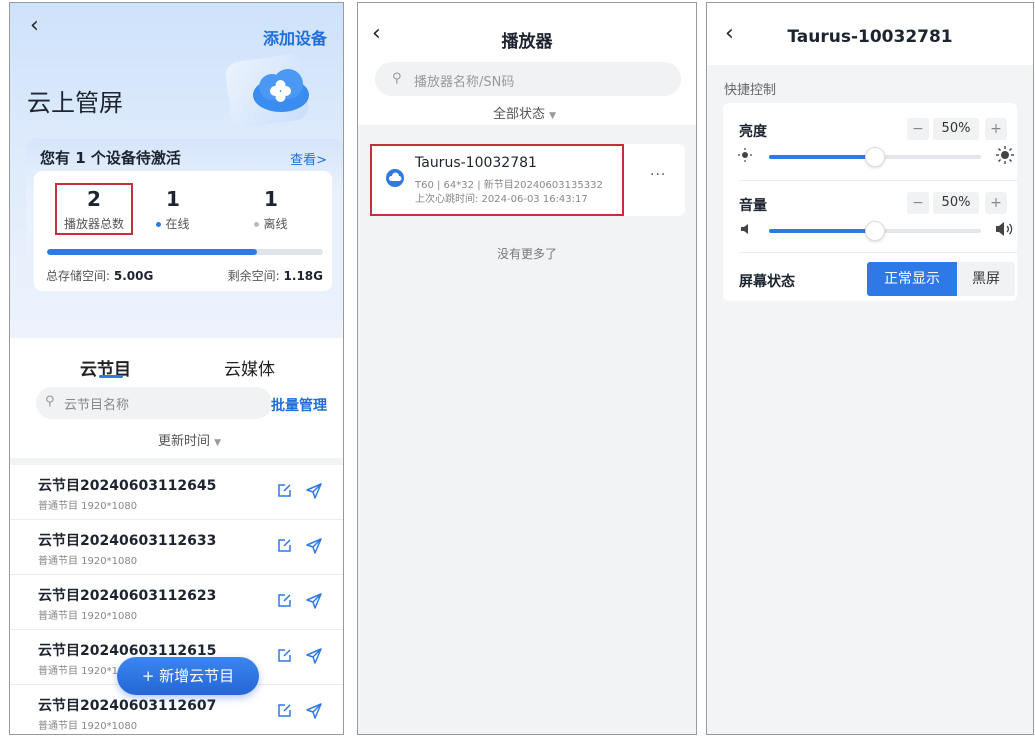 Image resolution: width=1035 pixels, height=737 pixels. What do you see at coordinates (188, 676) in the screenshot?
I see `add-cloud-program-button: + 新增云节目` at bounding box center [188, 676].